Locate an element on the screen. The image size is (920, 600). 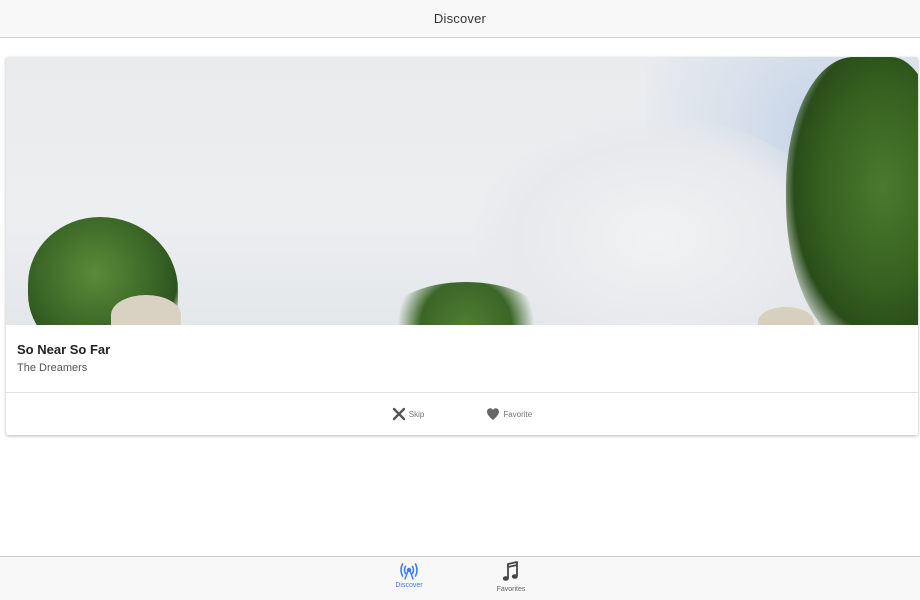
tab-favorites: Favorites is located at coordinates (511, 578).